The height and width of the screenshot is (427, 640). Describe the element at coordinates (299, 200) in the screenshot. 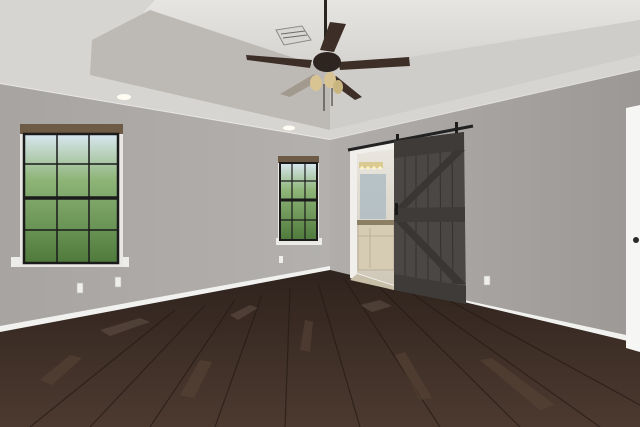

I see `window-center` at that location.